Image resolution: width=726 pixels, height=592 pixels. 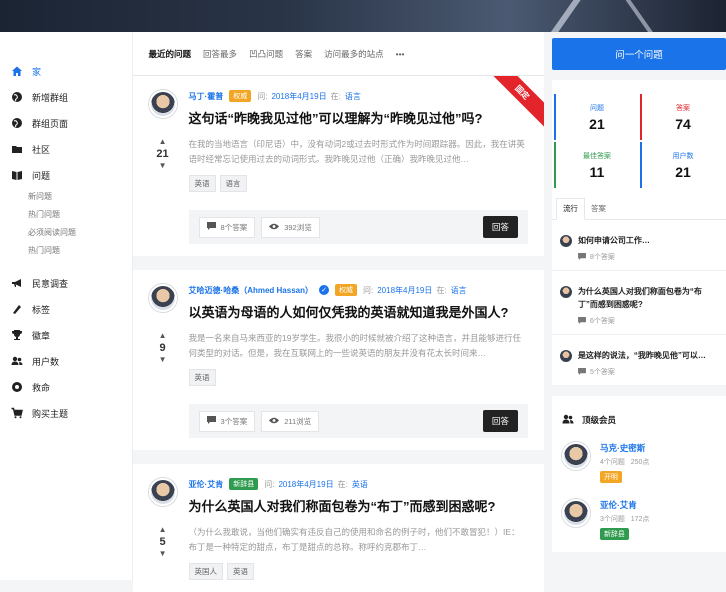 What do you see at coordinates (170, 54) in the screenshot?
I see `tab-recent: 最近的问题` at bounding box center [170, 54].